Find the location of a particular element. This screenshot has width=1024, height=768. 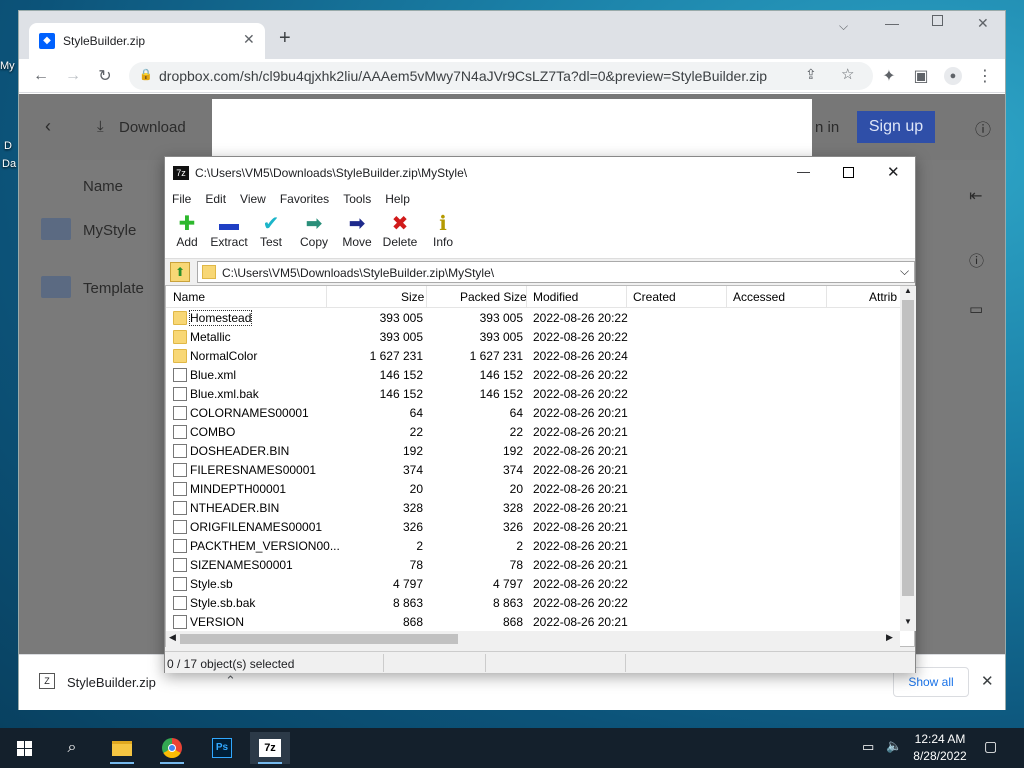

file-row: MINDEPTH00001 20 20 2022-08-26 20:21 is located at coordinates (533, 489).